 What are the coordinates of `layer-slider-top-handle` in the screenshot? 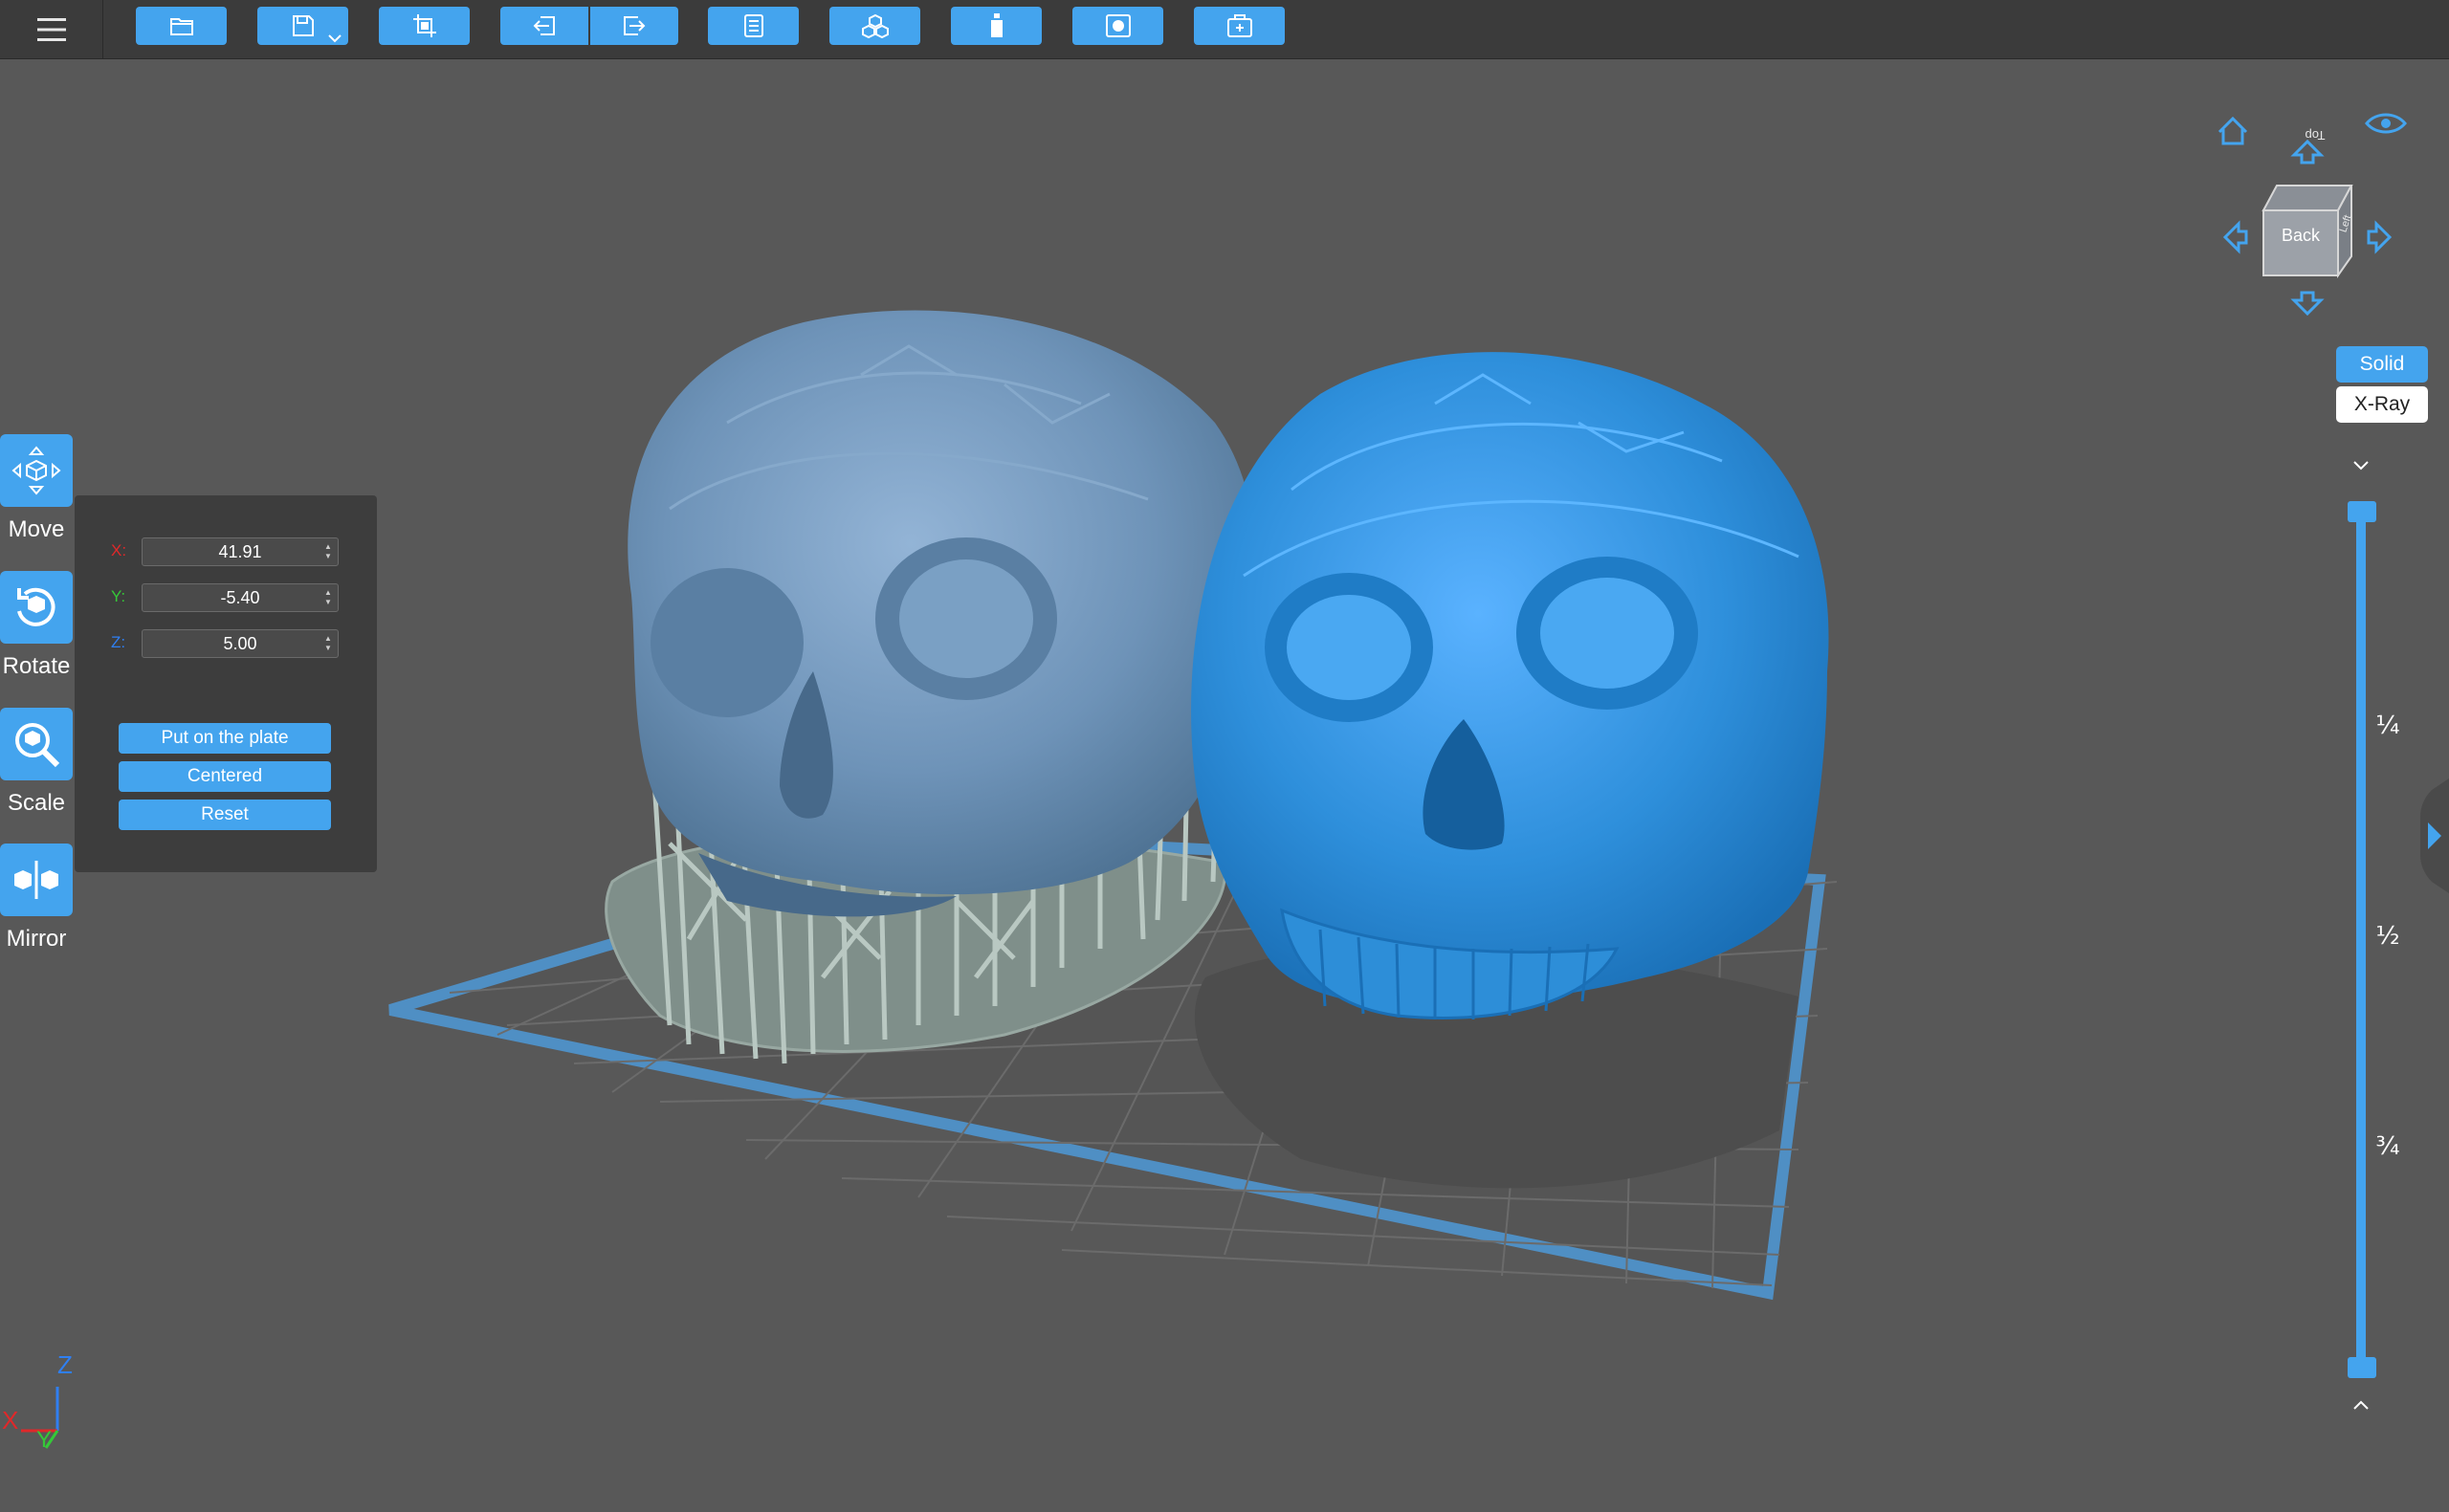 It's located at (2362, 511).